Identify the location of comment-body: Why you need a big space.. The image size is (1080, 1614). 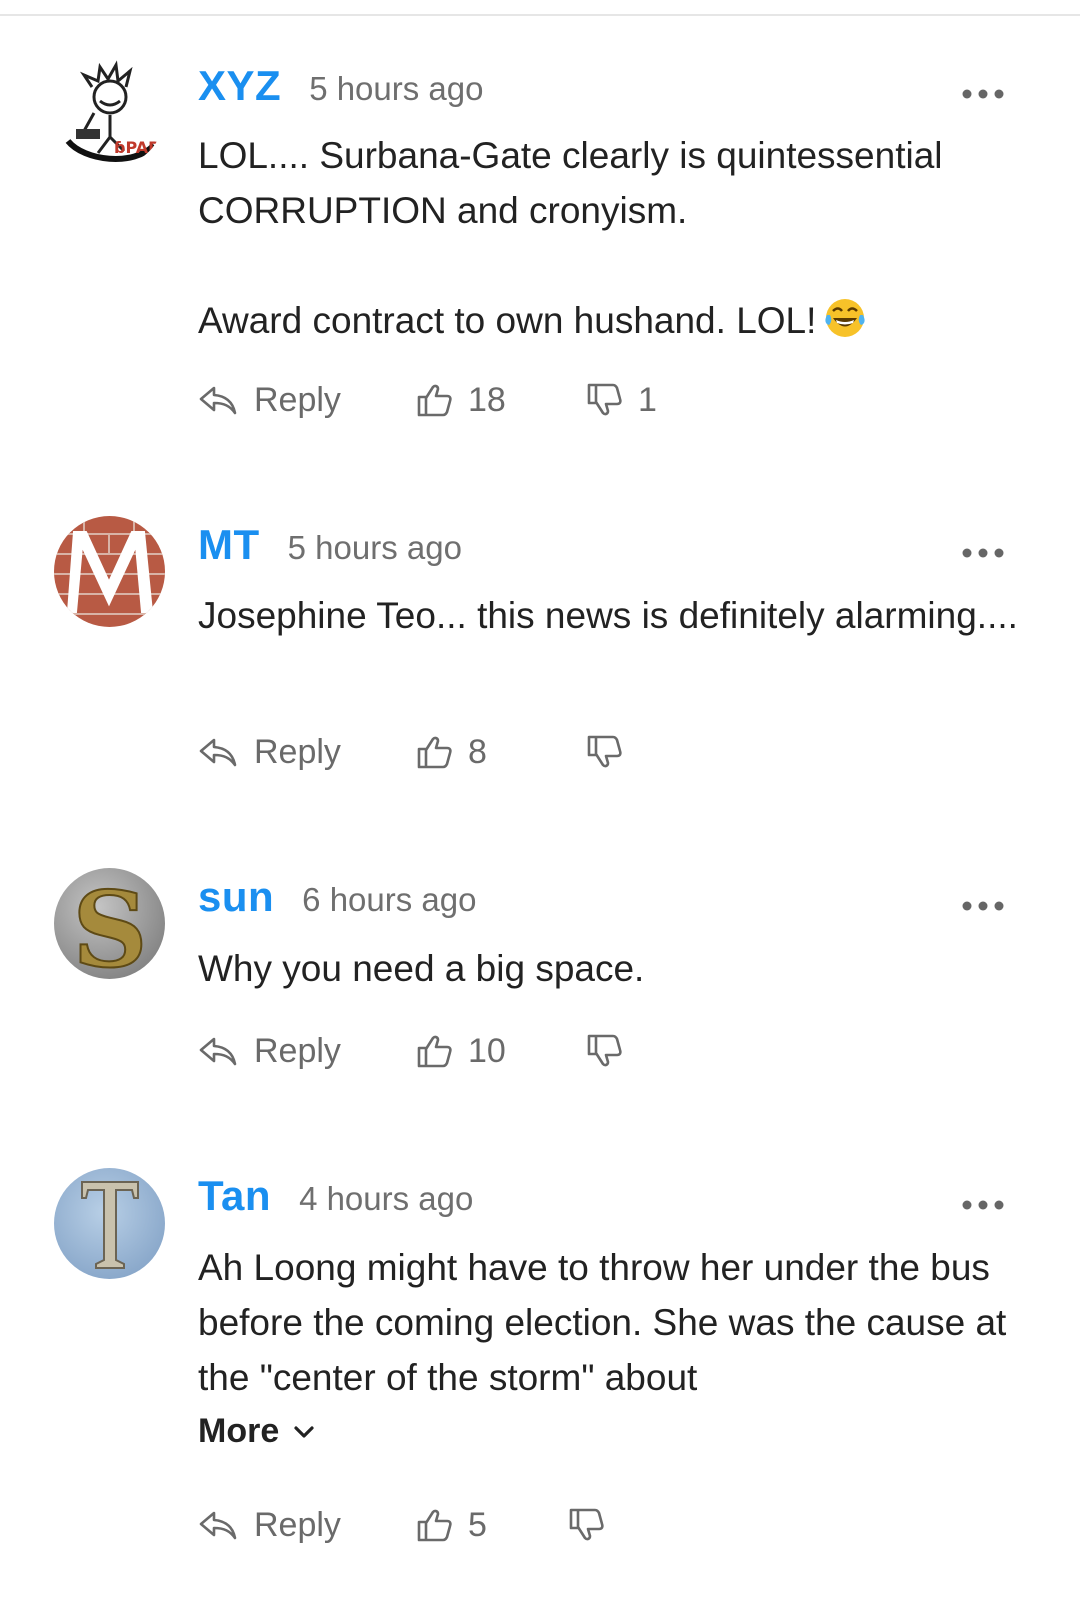
(608, 968).